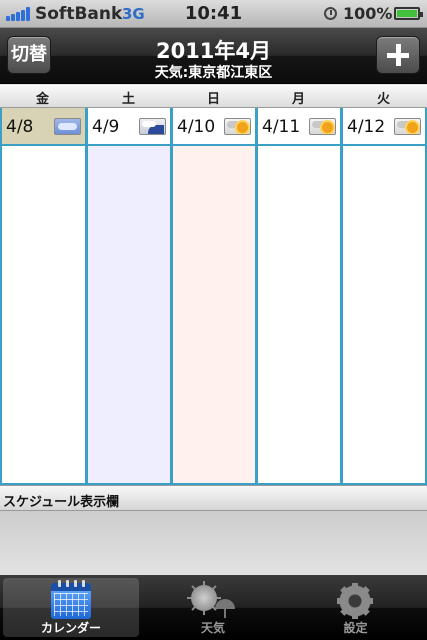  I want to click on day-date: 4/11, so click(281, 127).